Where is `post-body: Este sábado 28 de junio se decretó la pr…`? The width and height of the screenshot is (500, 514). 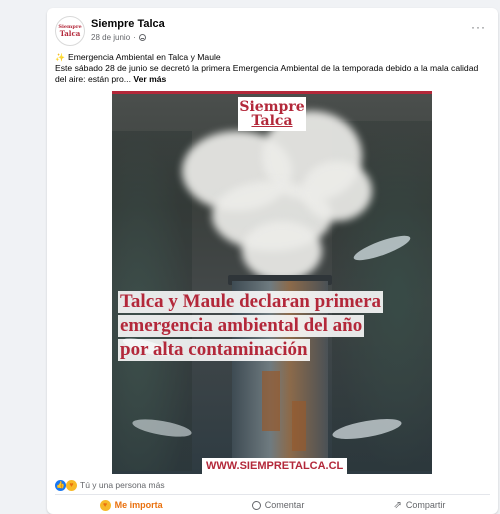
post-body: Este sábado 28 de junio se decretó la pr… is located at coordinates (267, 73).